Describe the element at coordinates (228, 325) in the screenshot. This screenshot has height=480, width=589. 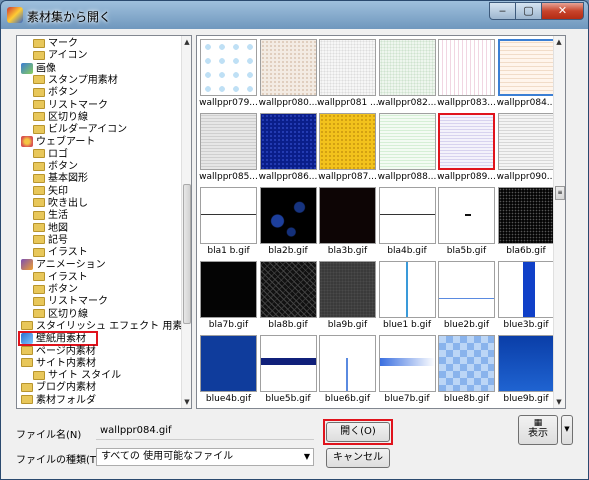
I see `thumbnail-caption: bla7b.gif` at that location.